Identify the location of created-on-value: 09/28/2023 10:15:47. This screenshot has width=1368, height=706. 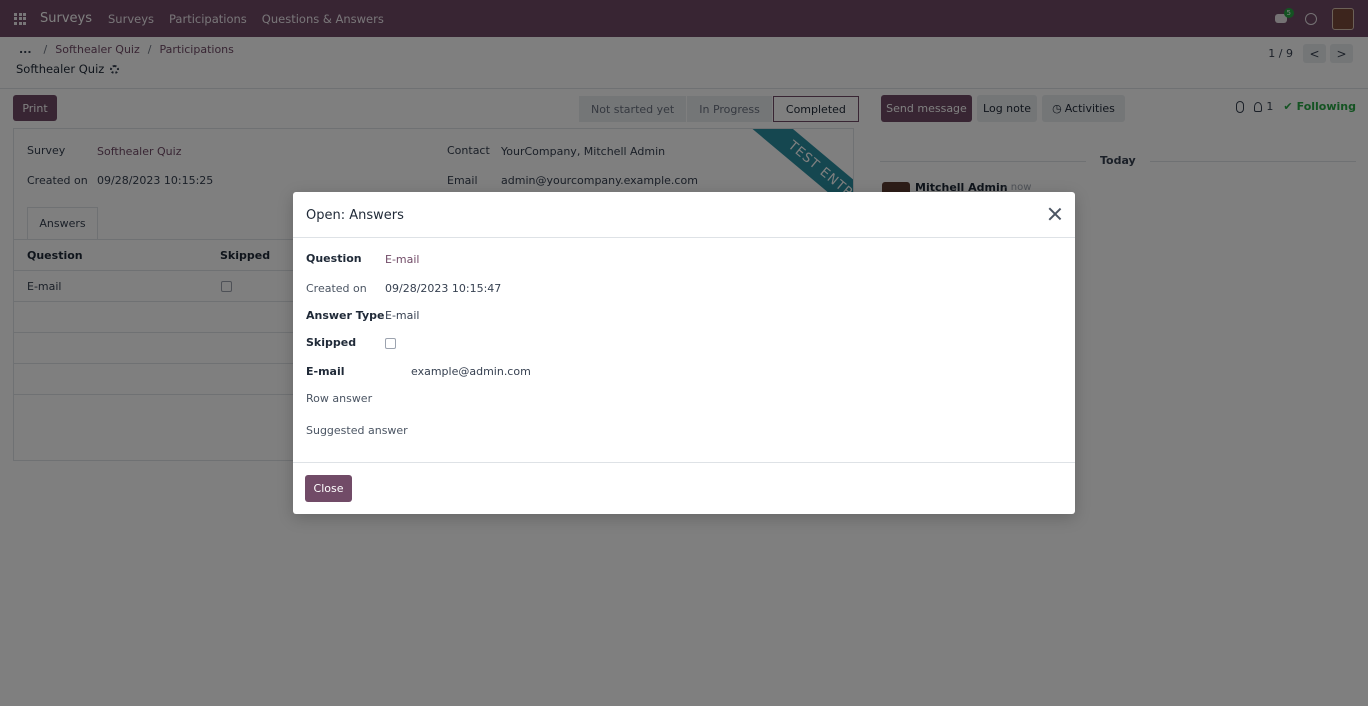
(443, 288).